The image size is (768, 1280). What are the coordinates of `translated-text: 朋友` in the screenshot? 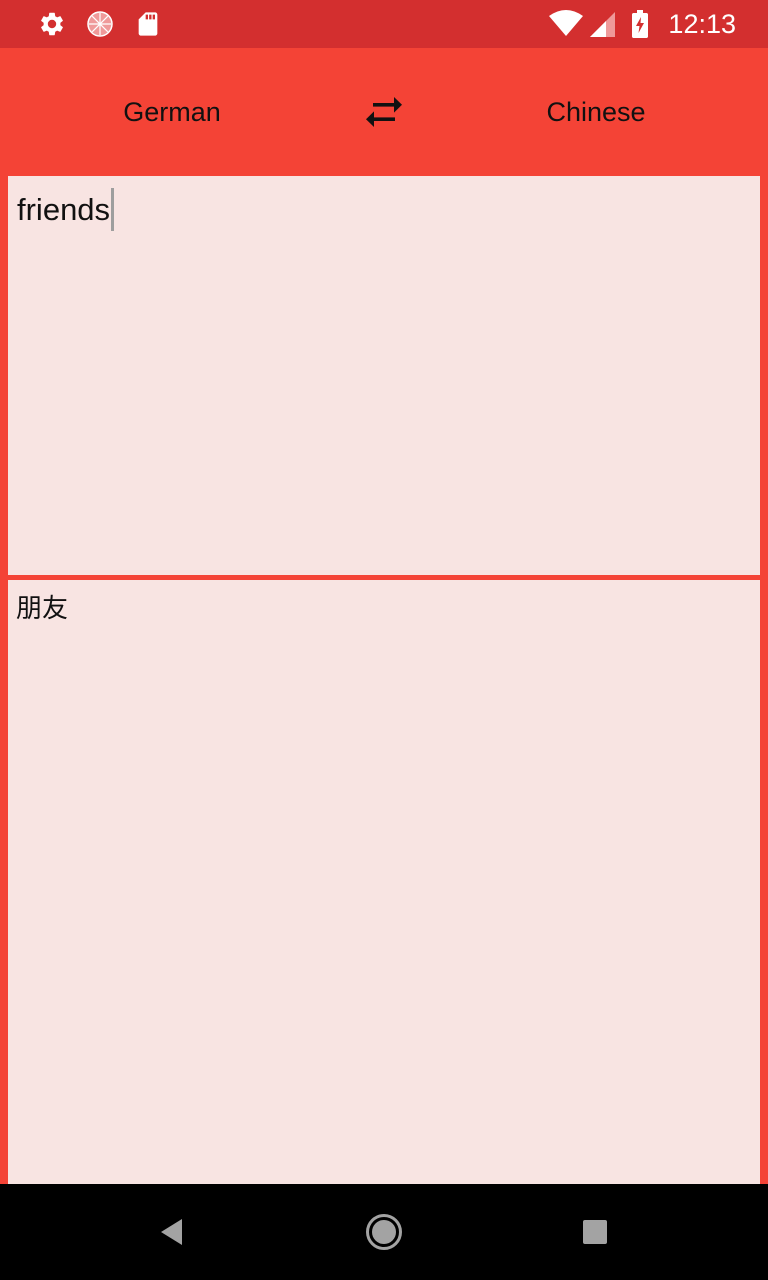 It's located at (42, 609).